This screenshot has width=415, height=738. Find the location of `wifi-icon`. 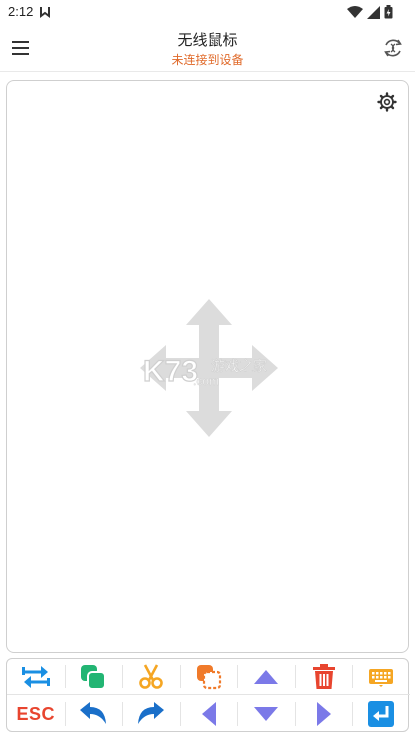

wifi-icon is located at coordinates (355, 13).